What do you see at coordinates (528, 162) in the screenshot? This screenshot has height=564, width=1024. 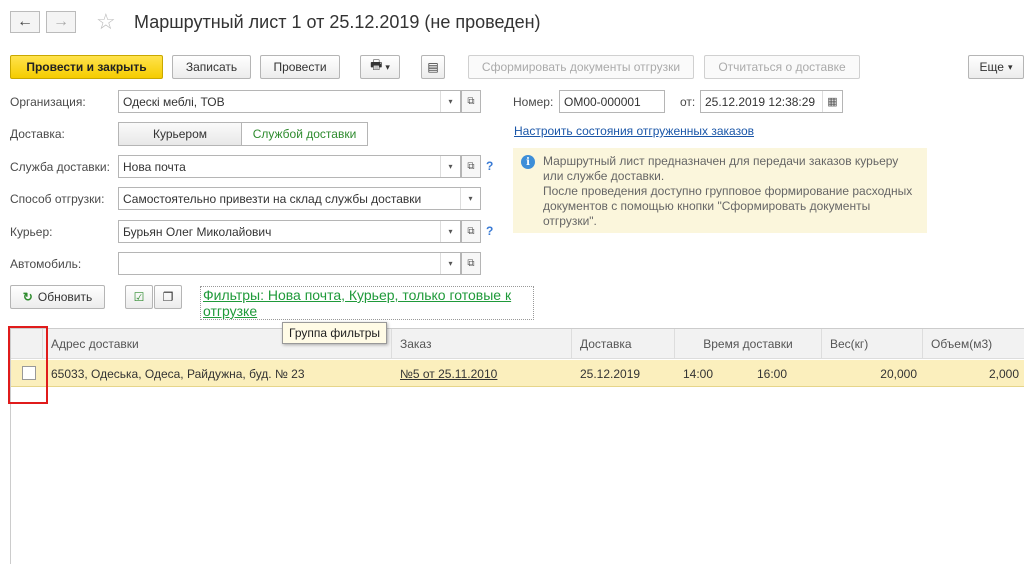 I see `info-icon: i` at bounding box center [528, 162].